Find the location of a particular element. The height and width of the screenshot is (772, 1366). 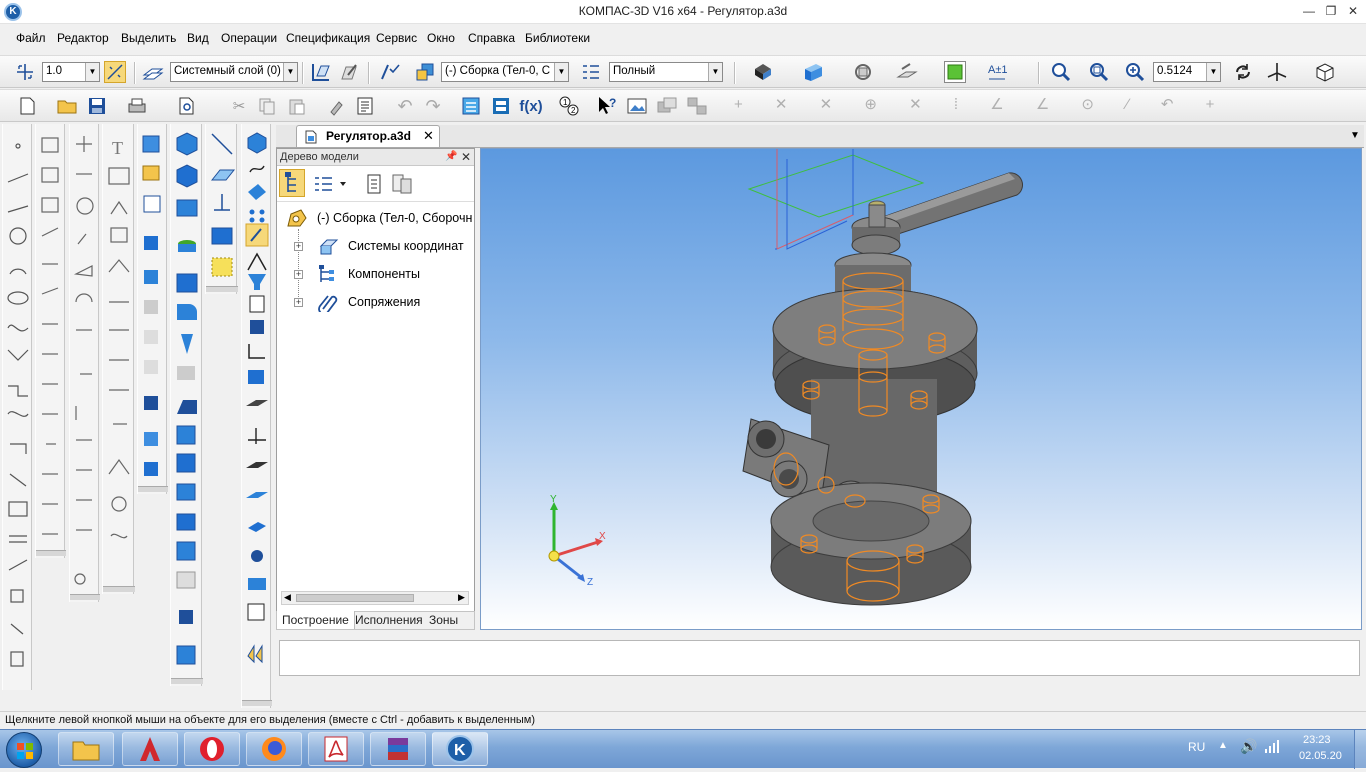

tree-item-coordinate-systems: + Системы координат is located at coordinates (375, 246).